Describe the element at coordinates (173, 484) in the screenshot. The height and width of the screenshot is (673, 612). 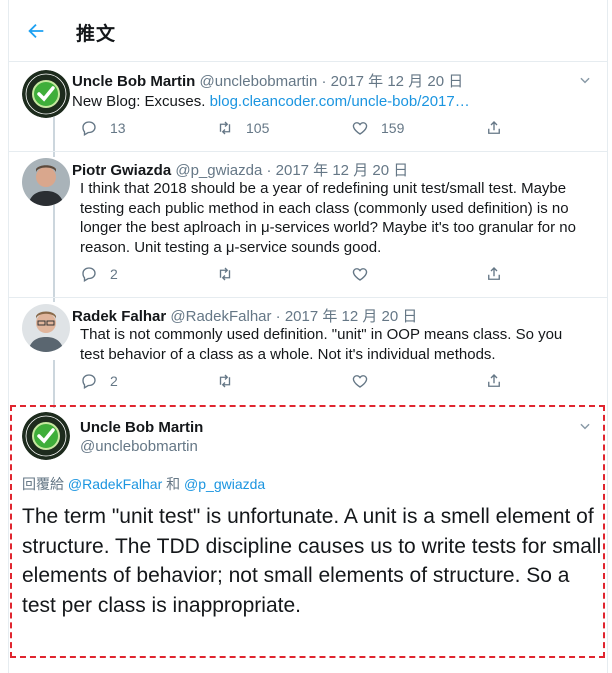
I see `conjunction: 和` at that location.